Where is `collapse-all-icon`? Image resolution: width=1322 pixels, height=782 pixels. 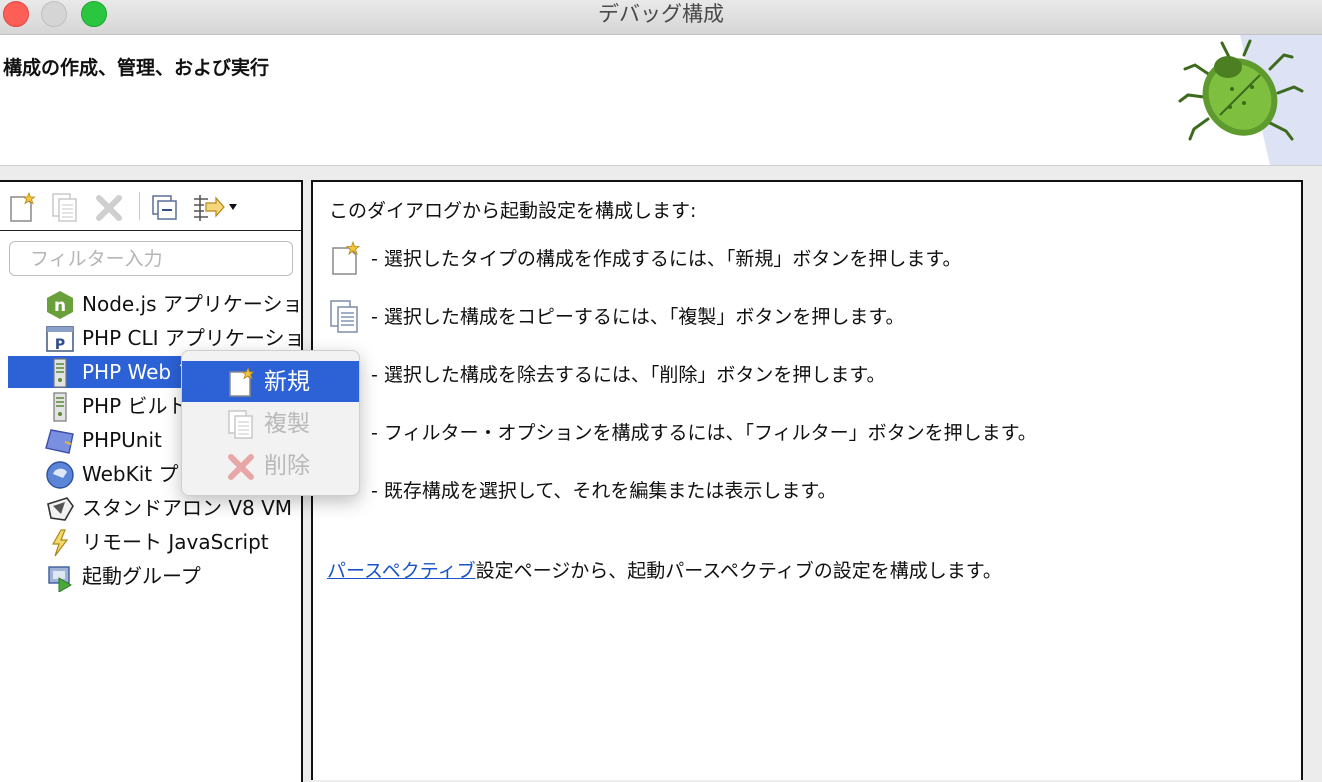 collapse-all-icon is located at coordinates (165, 207).